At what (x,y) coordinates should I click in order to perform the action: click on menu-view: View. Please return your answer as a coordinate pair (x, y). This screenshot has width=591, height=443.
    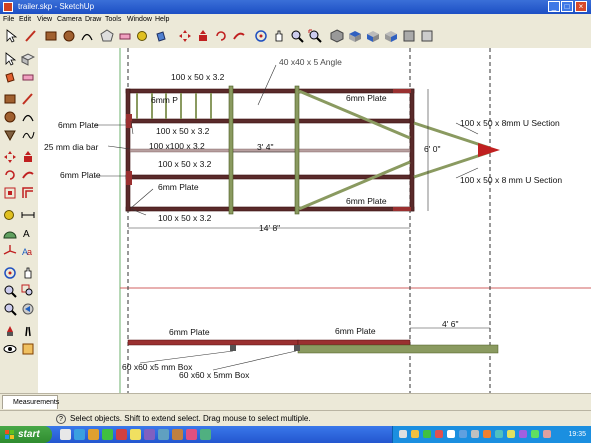
    Looking at the image, I should click on (44, 20).